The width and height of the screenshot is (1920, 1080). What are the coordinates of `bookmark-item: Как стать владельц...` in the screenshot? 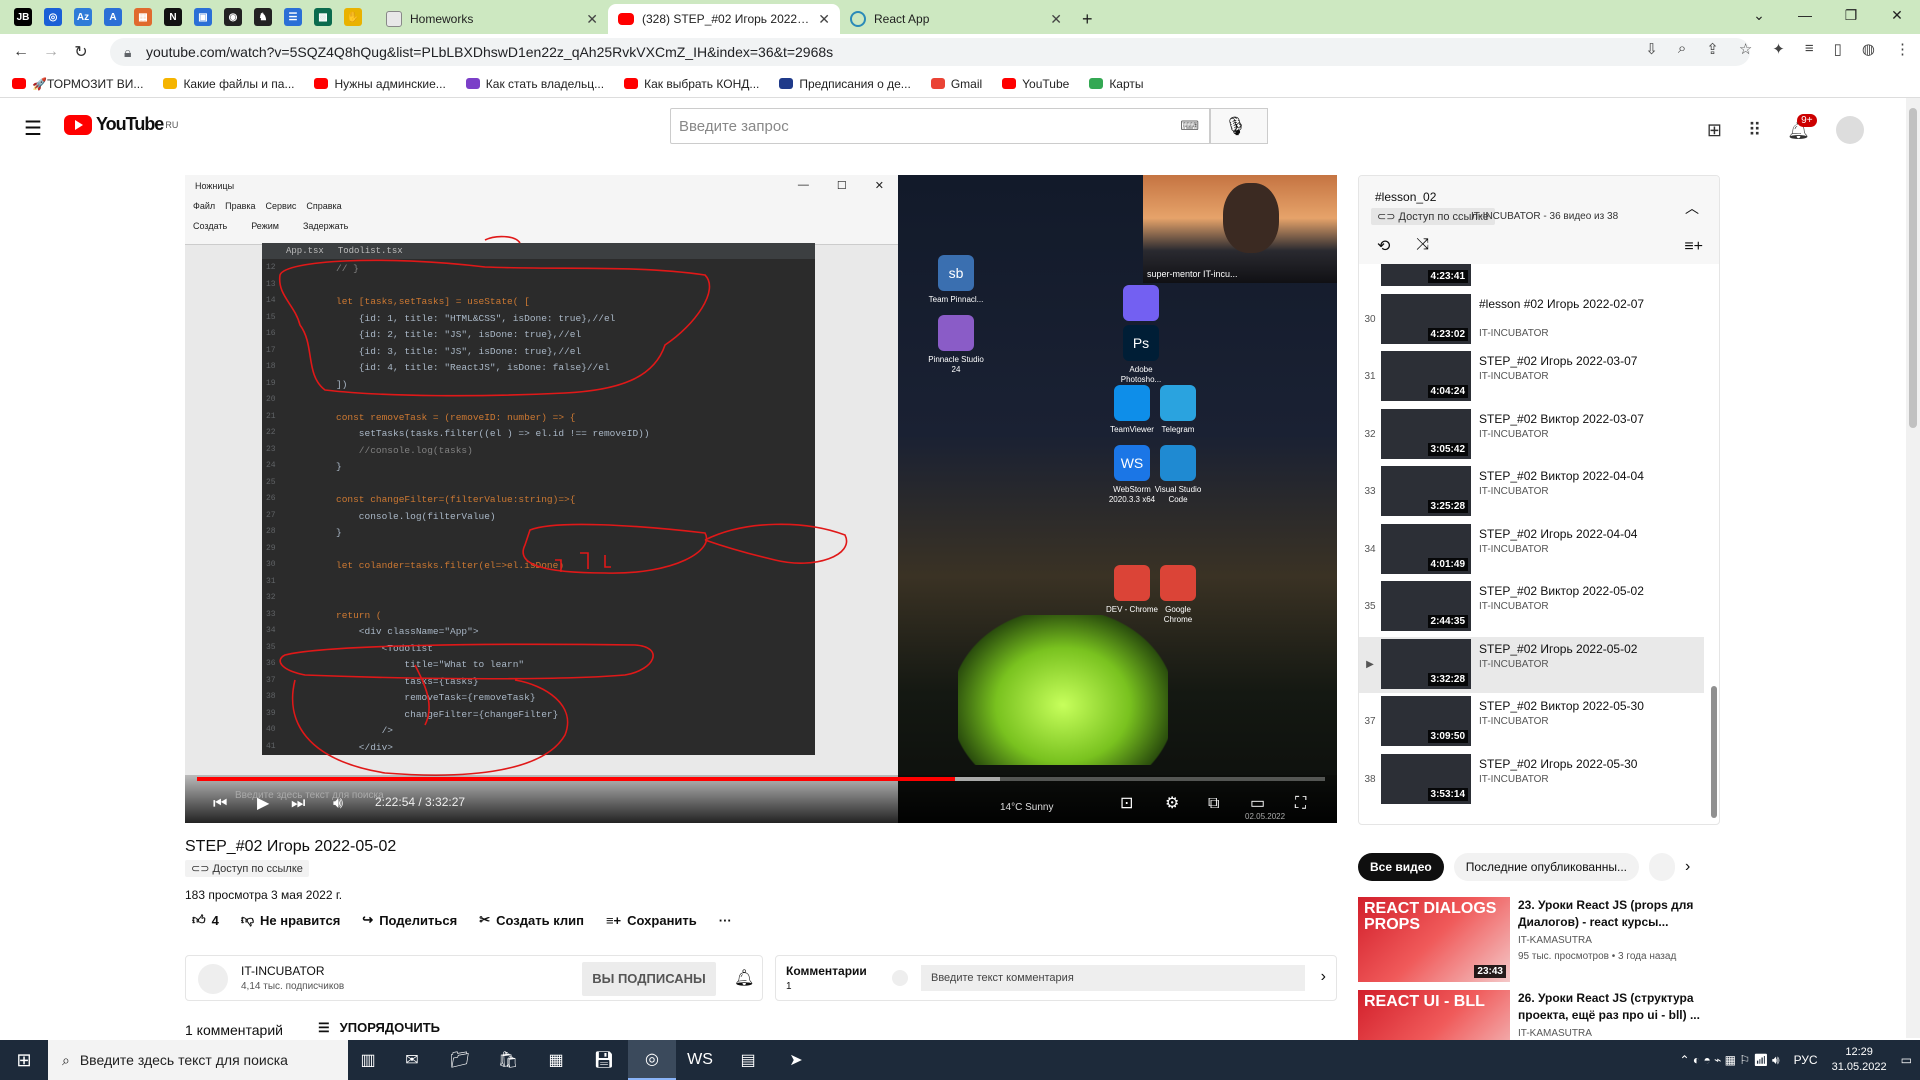 It's located at (534, 84).